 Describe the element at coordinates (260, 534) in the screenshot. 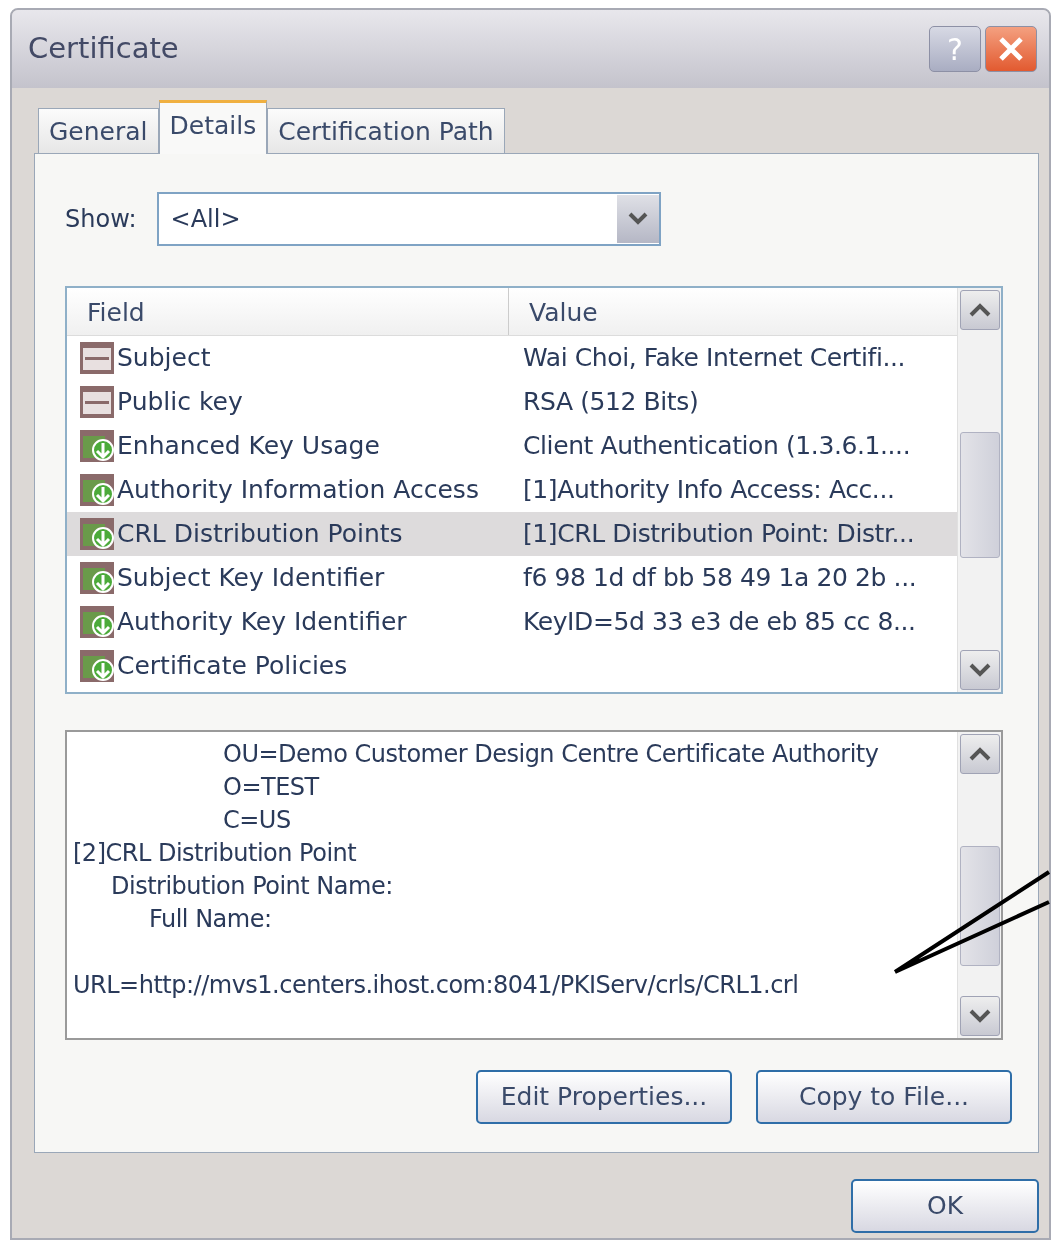

I see `field-name: CRL Distribution Points` at that location.